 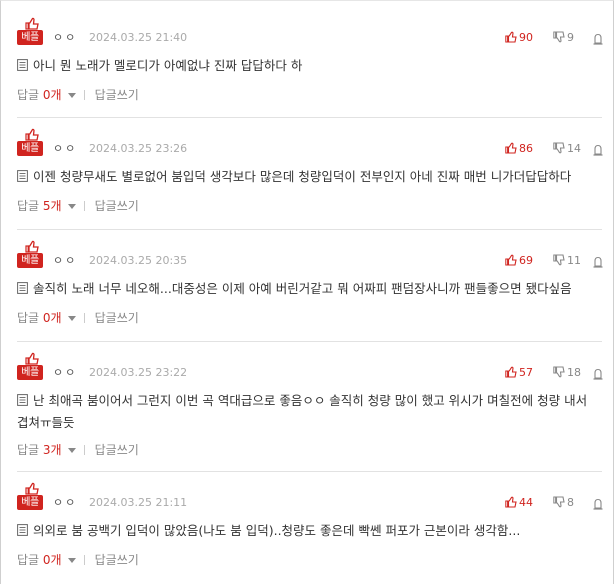 I want to click on comment-date: 2024.03.25 20:35, so click(x=138, y=260).